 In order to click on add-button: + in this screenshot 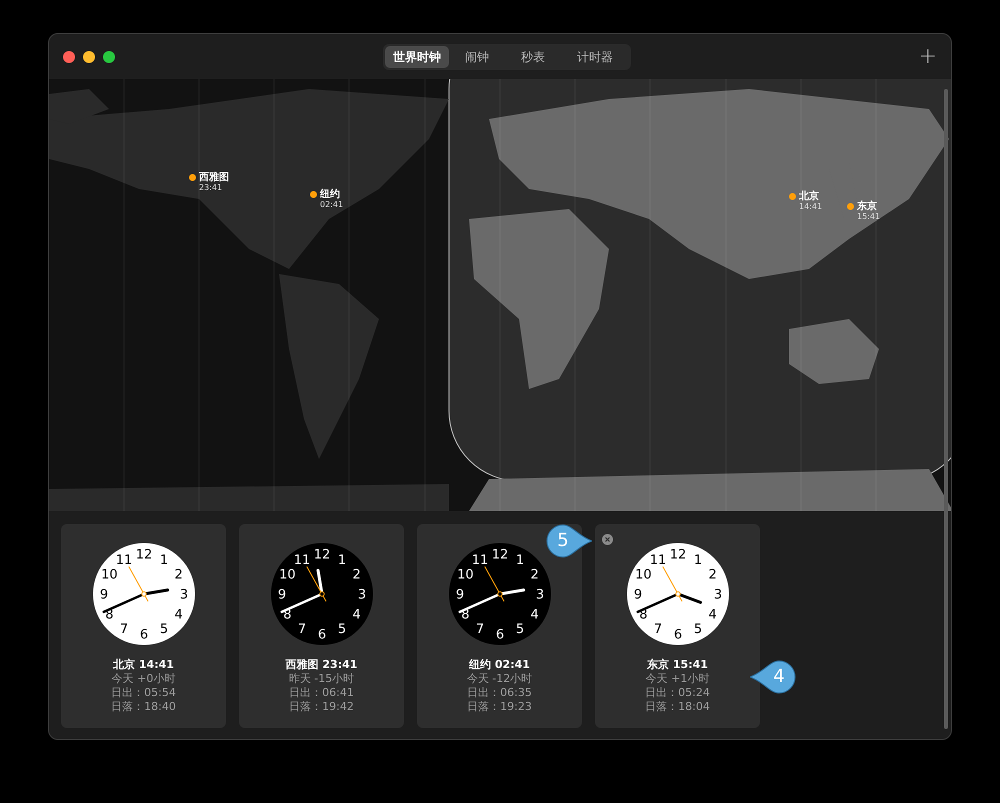, I will do `click(927, 57)`.